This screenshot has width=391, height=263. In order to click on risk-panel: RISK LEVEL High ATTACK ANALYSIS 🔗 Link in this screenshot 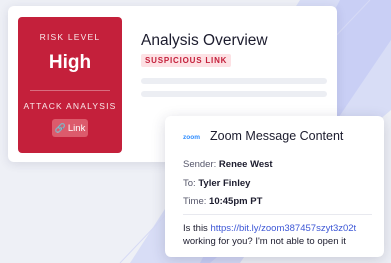, I will do `click(70, 85)`.